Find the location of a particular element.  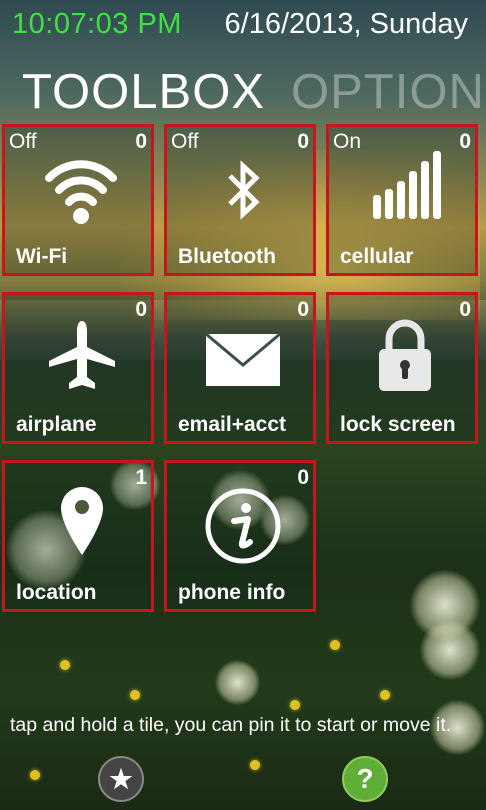

tile-email-acct: 0 email+acct is located at coordinates (240, 368).